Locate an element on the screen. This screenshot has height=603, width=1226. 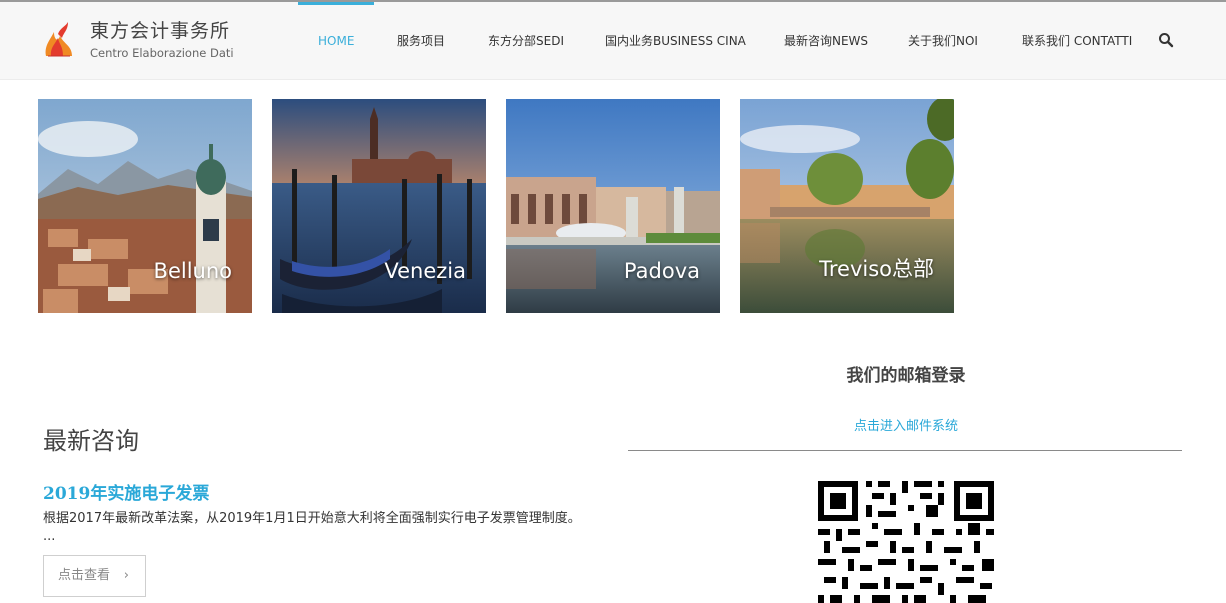
nav-active-indicator is located at coordinates (336, 3).